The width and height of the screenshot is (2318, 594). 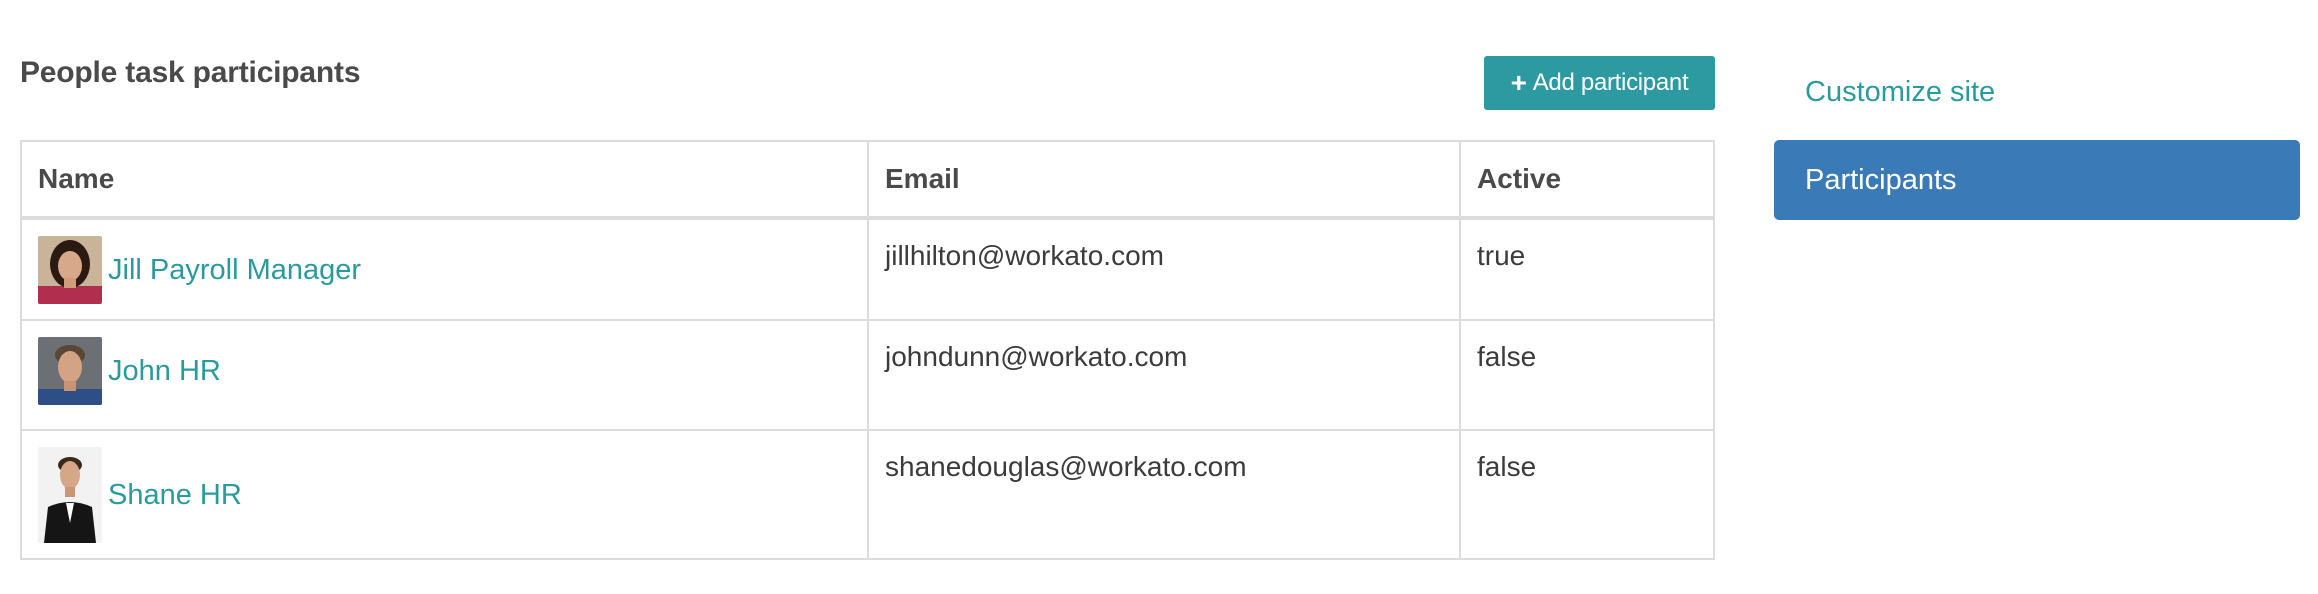 I want to click on table-header-row: Name Email Active, so click(x=867, y=181).